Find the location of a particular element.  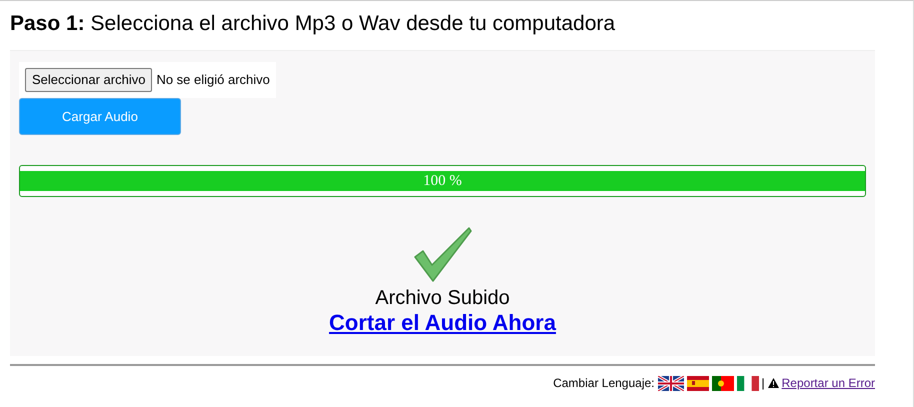

report-error-link: Reportar un Error is located at coordinates (828, 383).